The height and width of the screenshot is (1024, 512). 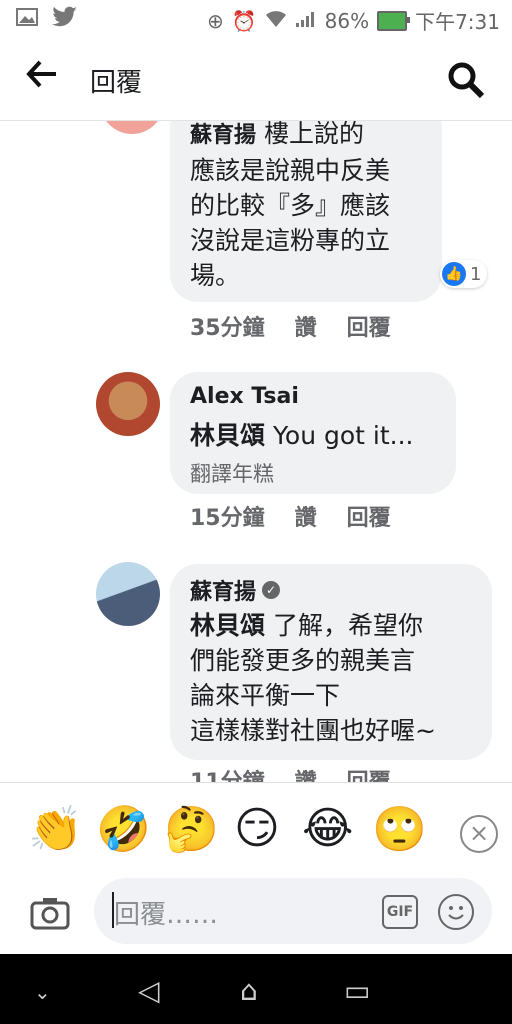 What do you see at coordinates (123, 829) in the screenshot?
I see `emoji-rofl: 🤣` at bounding box center [123, 829].